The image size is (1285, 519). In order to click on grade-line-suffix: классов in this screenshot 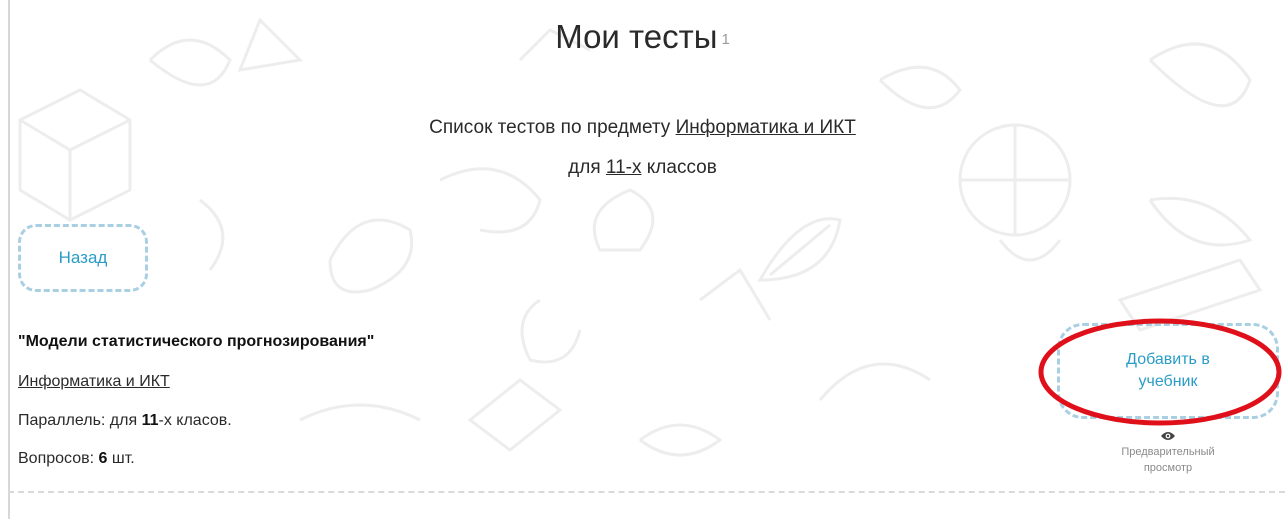, I will do `click(681, 167)`.